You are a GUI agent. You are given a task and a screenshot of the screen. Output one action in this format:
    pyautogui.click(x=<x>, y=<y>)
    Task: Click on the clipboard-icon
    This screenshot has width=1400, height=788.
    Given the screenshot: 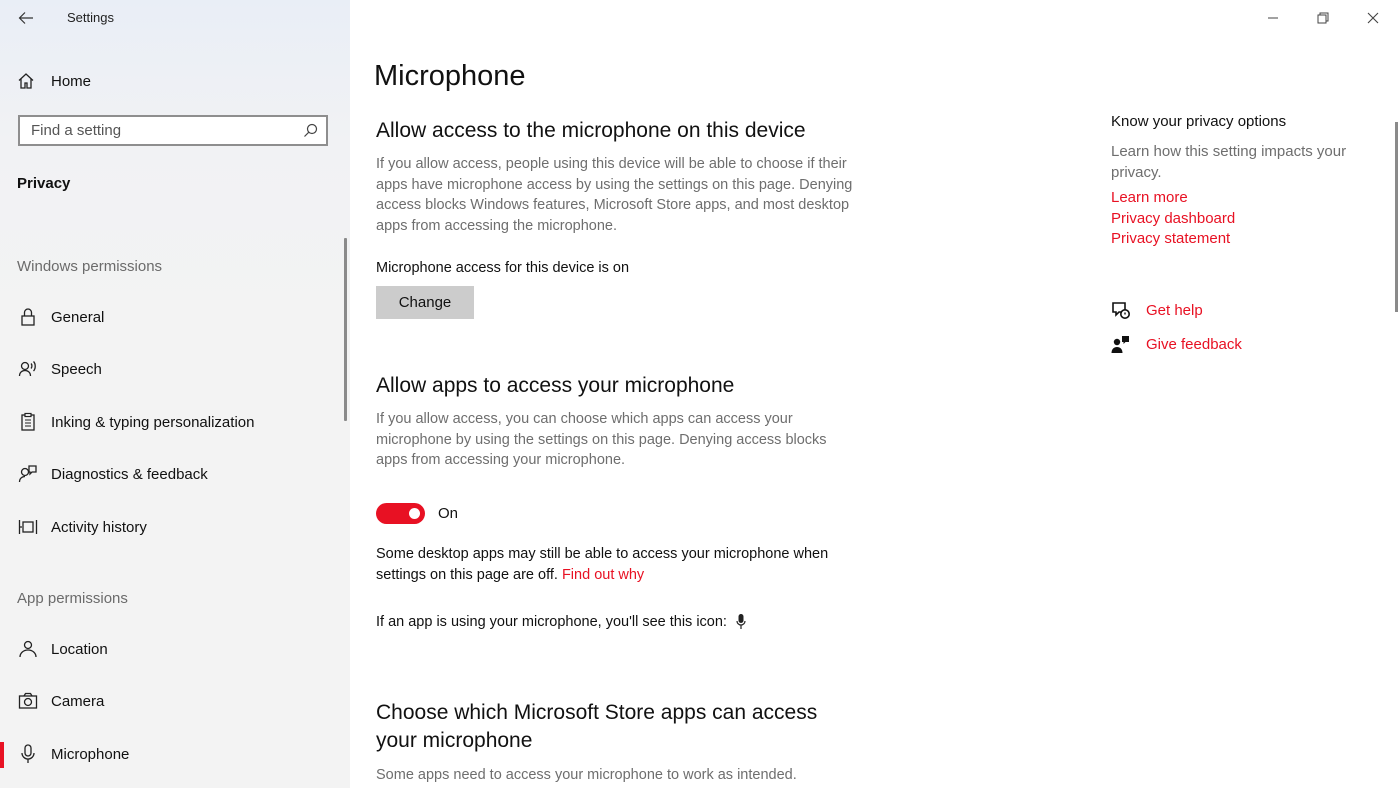 What is the action you would take?
    pyautogui.click(x=28, y=422)
    